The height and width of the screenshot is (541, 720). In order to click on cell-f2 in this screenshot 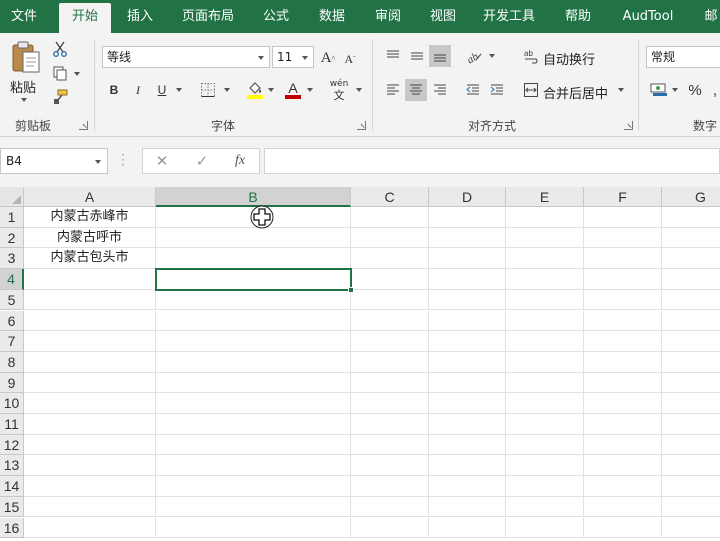, I will do `click(623, 238)`.